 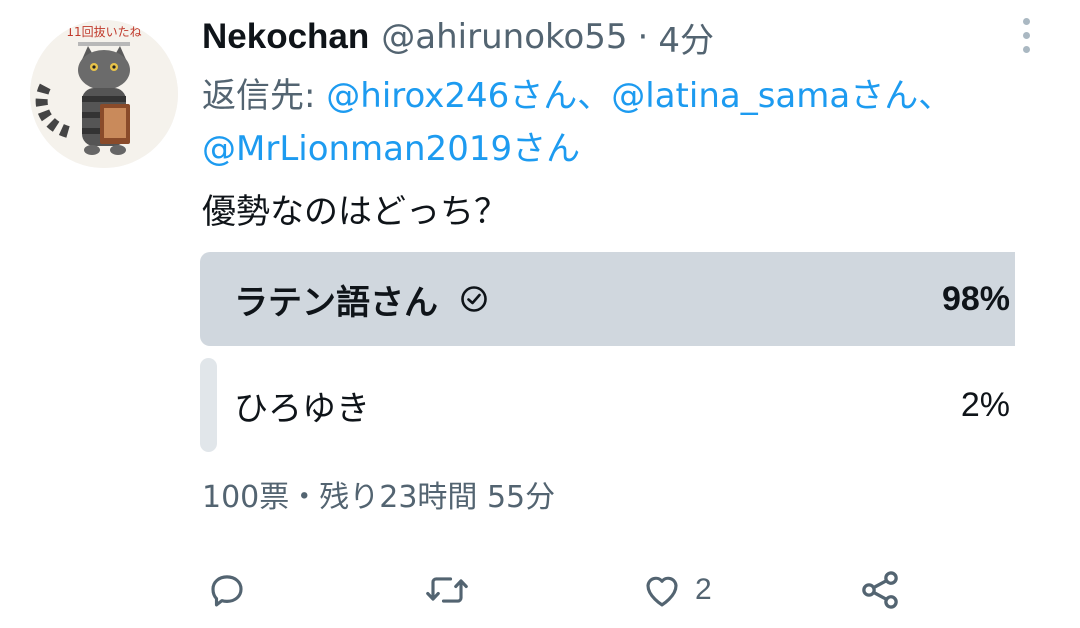 I want to click on poll-option-label: ラテン語さん, so click(x=336, y=302).